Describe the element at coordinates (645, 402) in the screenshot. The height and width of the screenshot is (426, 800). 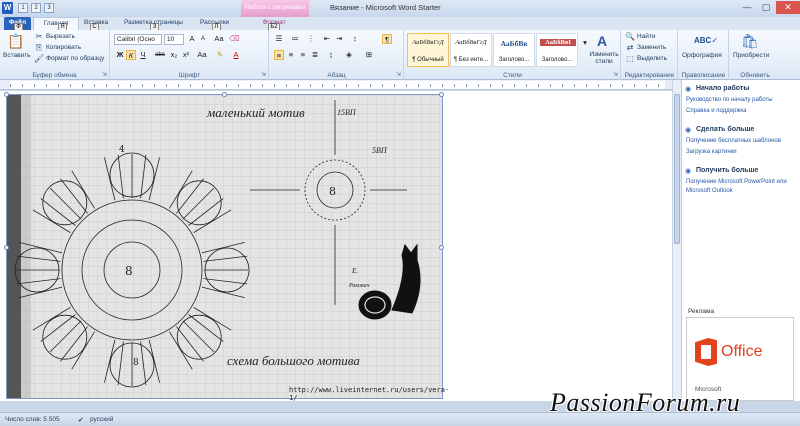
I see `site-watermark: PassionForum.ru` at that location.